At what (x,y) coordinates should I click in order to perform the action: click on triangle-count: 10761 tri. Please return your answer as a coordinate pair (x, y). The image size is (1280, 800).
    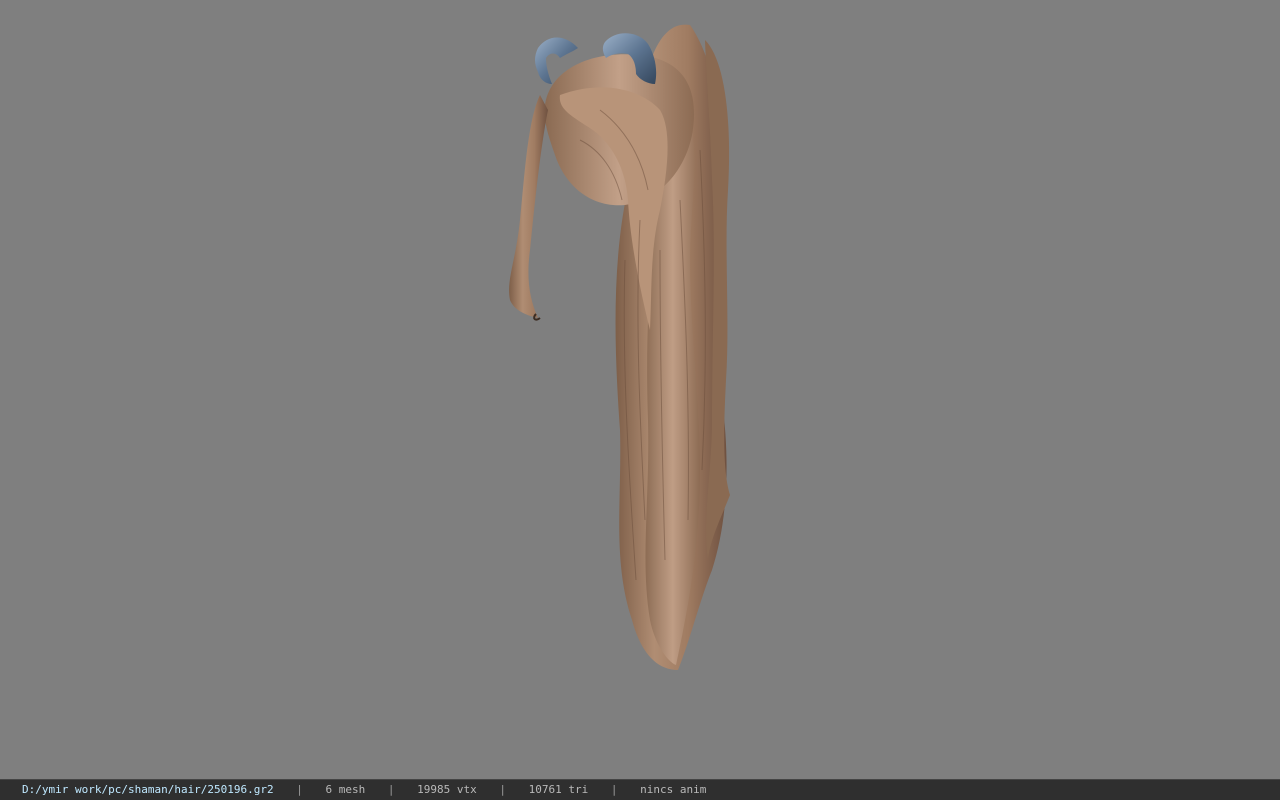
    Looking at the image, I should click on (558, 789).